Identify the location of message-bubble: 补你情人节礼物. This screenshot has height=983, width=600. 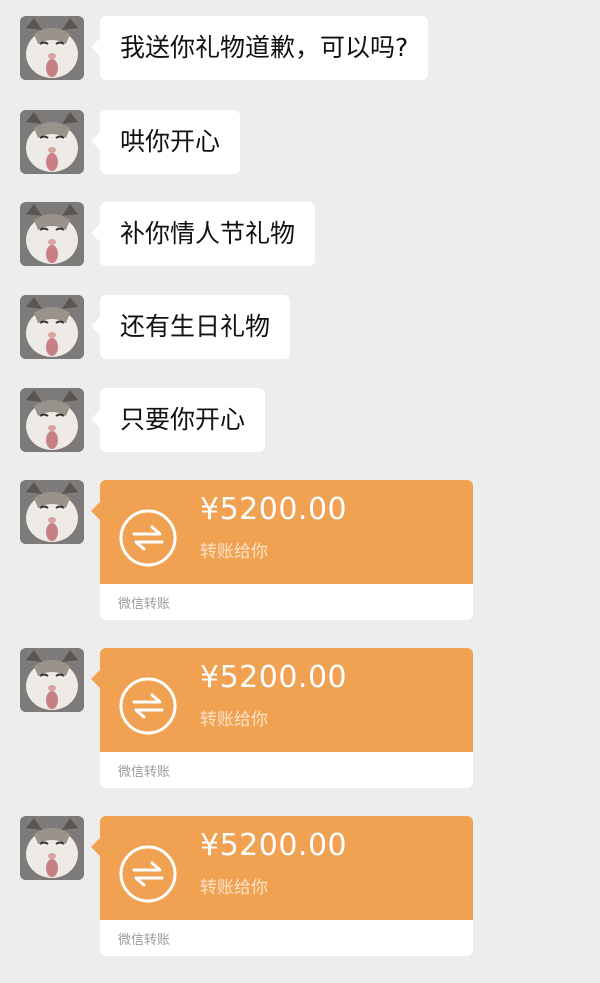
(203, 234).